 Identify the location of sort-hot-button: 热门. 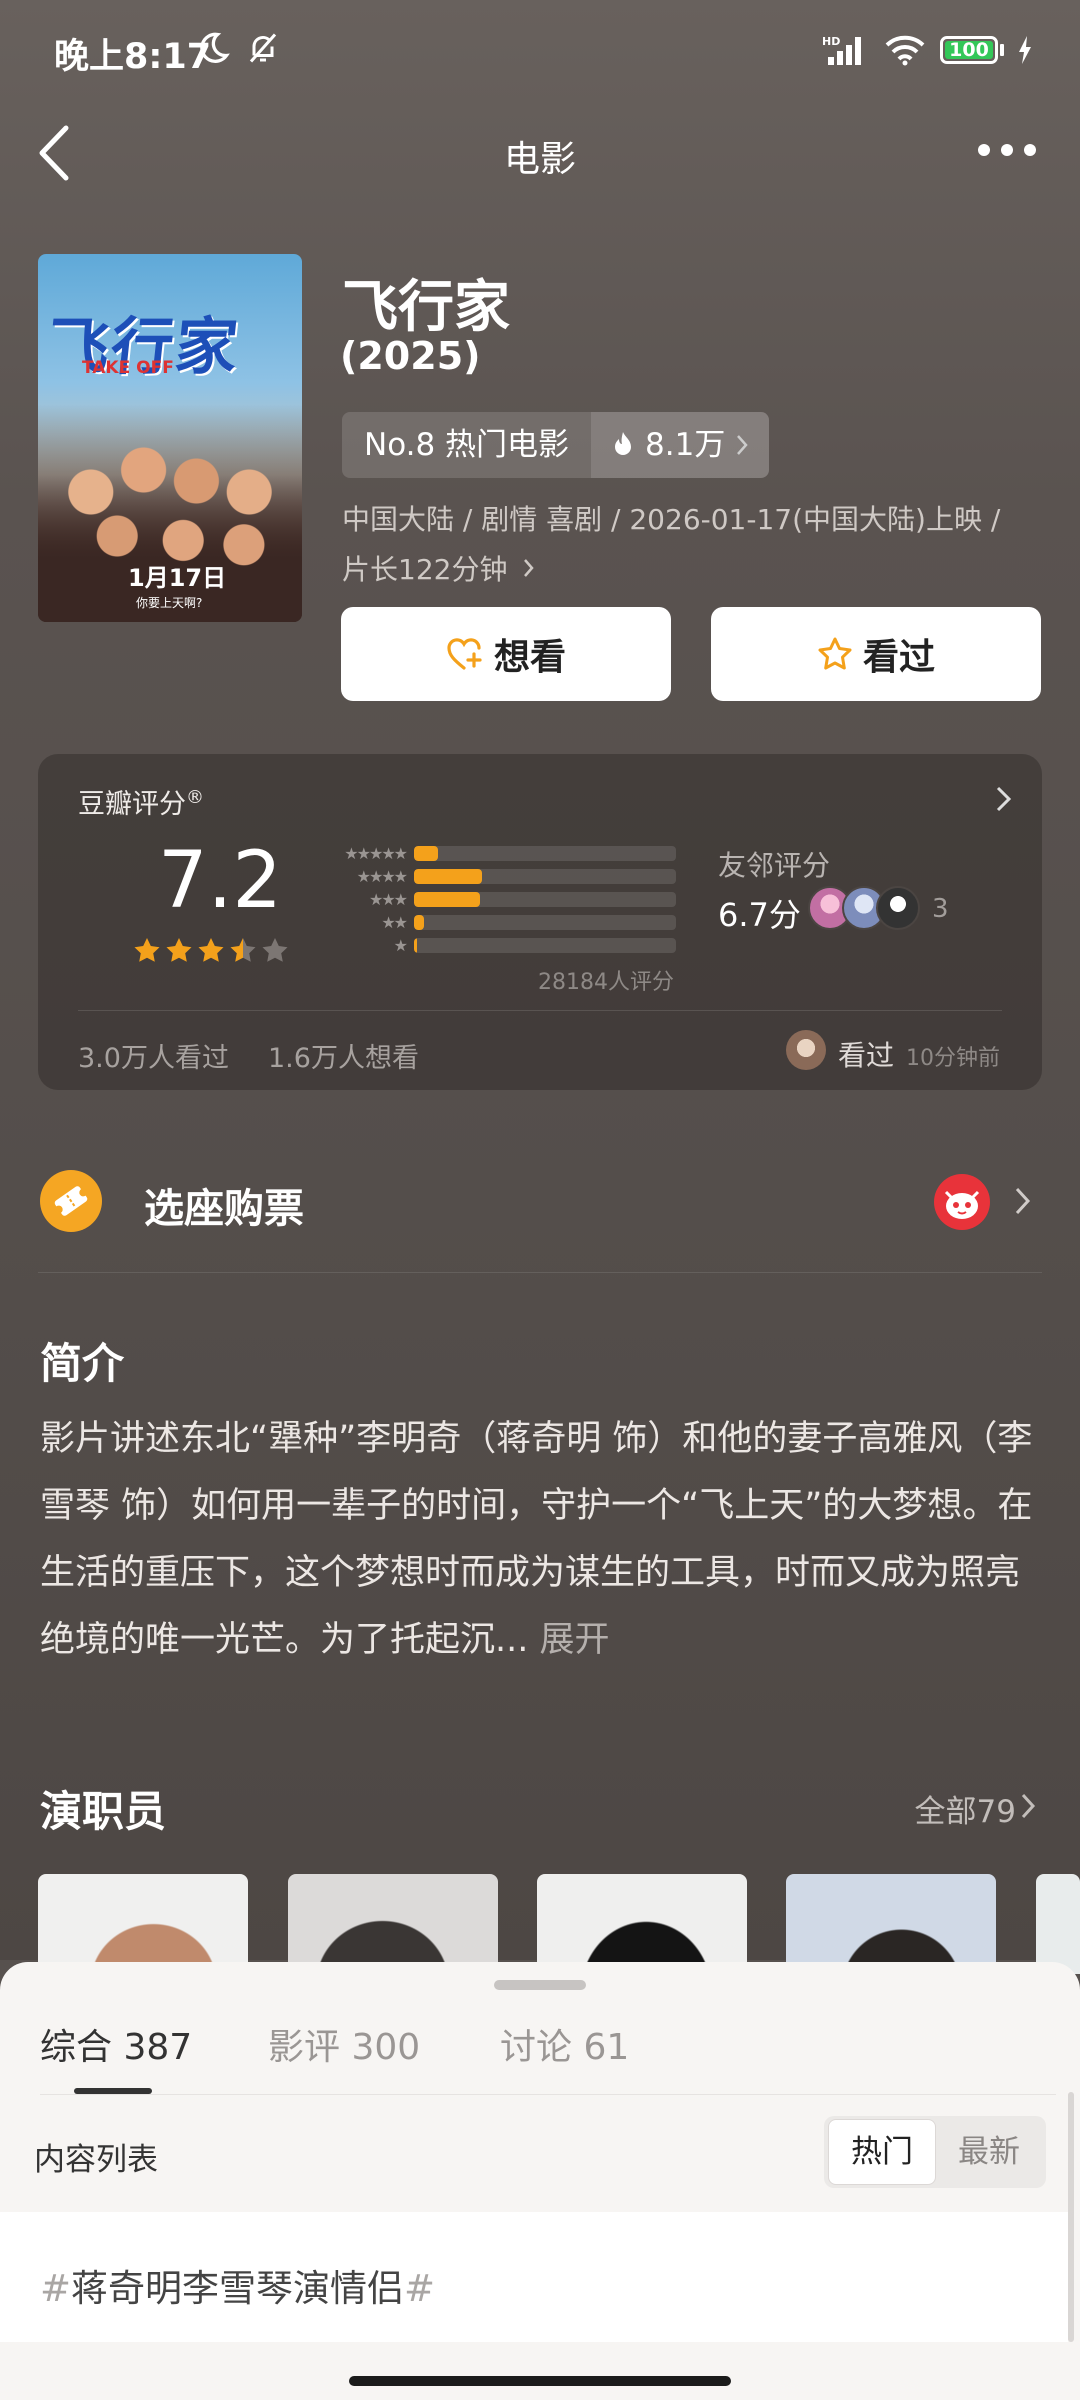
(882, 2152).